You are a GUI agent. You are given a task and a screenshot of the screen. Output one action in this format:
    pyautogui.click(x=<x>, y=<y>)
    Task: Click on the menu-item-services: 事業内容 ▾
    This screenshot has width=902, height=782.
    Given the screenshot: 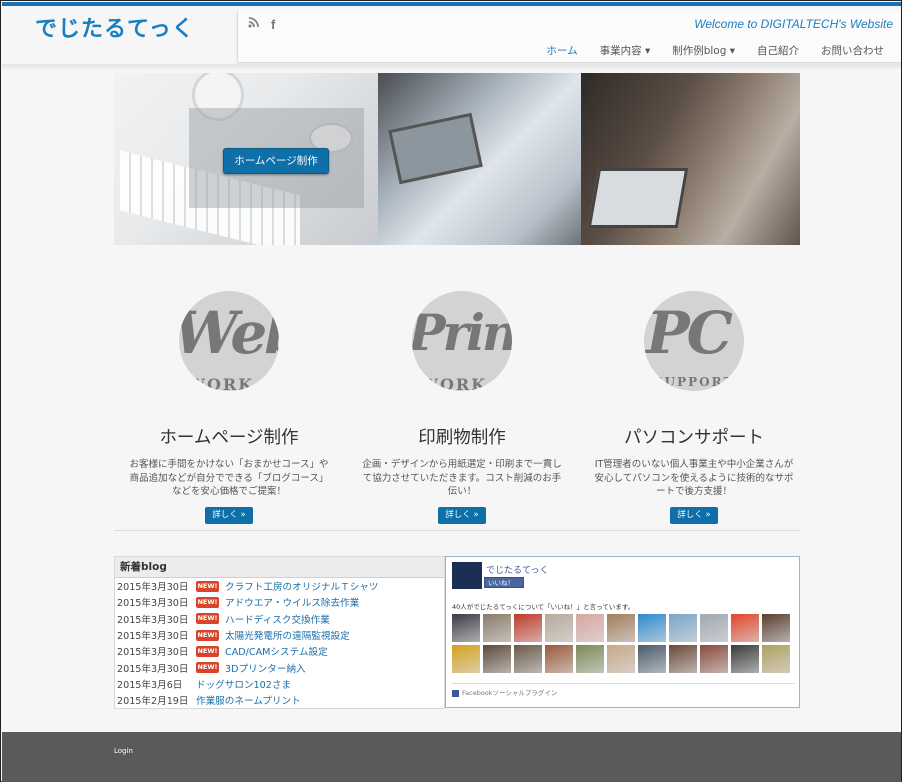 What is the action you would take?
    pyautogui.click(x=625, y=50)
    